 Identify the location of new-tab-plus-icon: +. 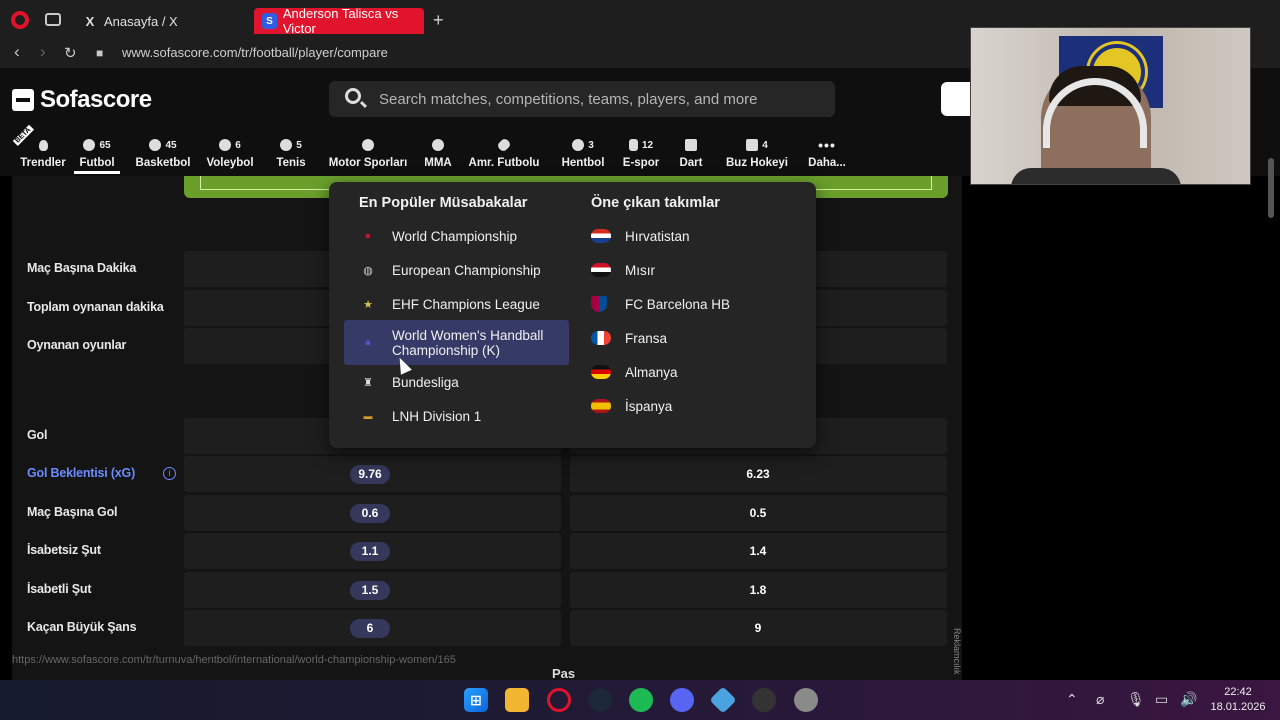
(438, 20).